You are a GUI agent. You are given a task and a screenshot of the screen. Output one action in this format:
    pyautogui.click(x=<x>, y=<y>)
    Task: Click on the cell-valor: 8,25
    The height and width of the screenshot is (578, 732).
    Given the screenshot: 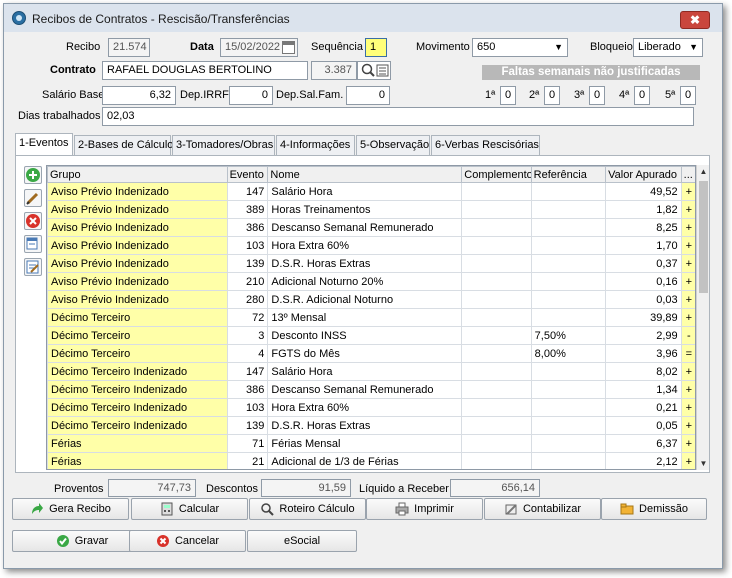 What is the action you would take?
    pyautogui.click(x=643, y=227)
    